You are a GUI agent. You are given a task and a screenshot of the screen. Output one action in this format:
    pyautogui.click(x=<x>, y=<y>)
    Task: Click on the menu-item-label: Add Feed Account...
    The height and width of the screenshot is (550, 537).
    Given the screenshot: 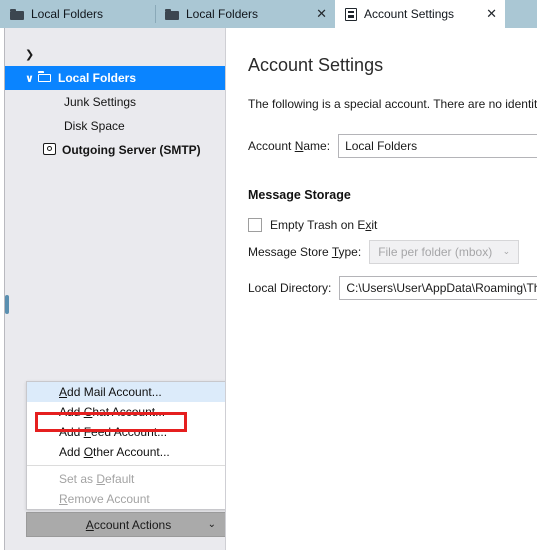 What is the action you would take?
    pyautogui.click(x=113, y=432)
    